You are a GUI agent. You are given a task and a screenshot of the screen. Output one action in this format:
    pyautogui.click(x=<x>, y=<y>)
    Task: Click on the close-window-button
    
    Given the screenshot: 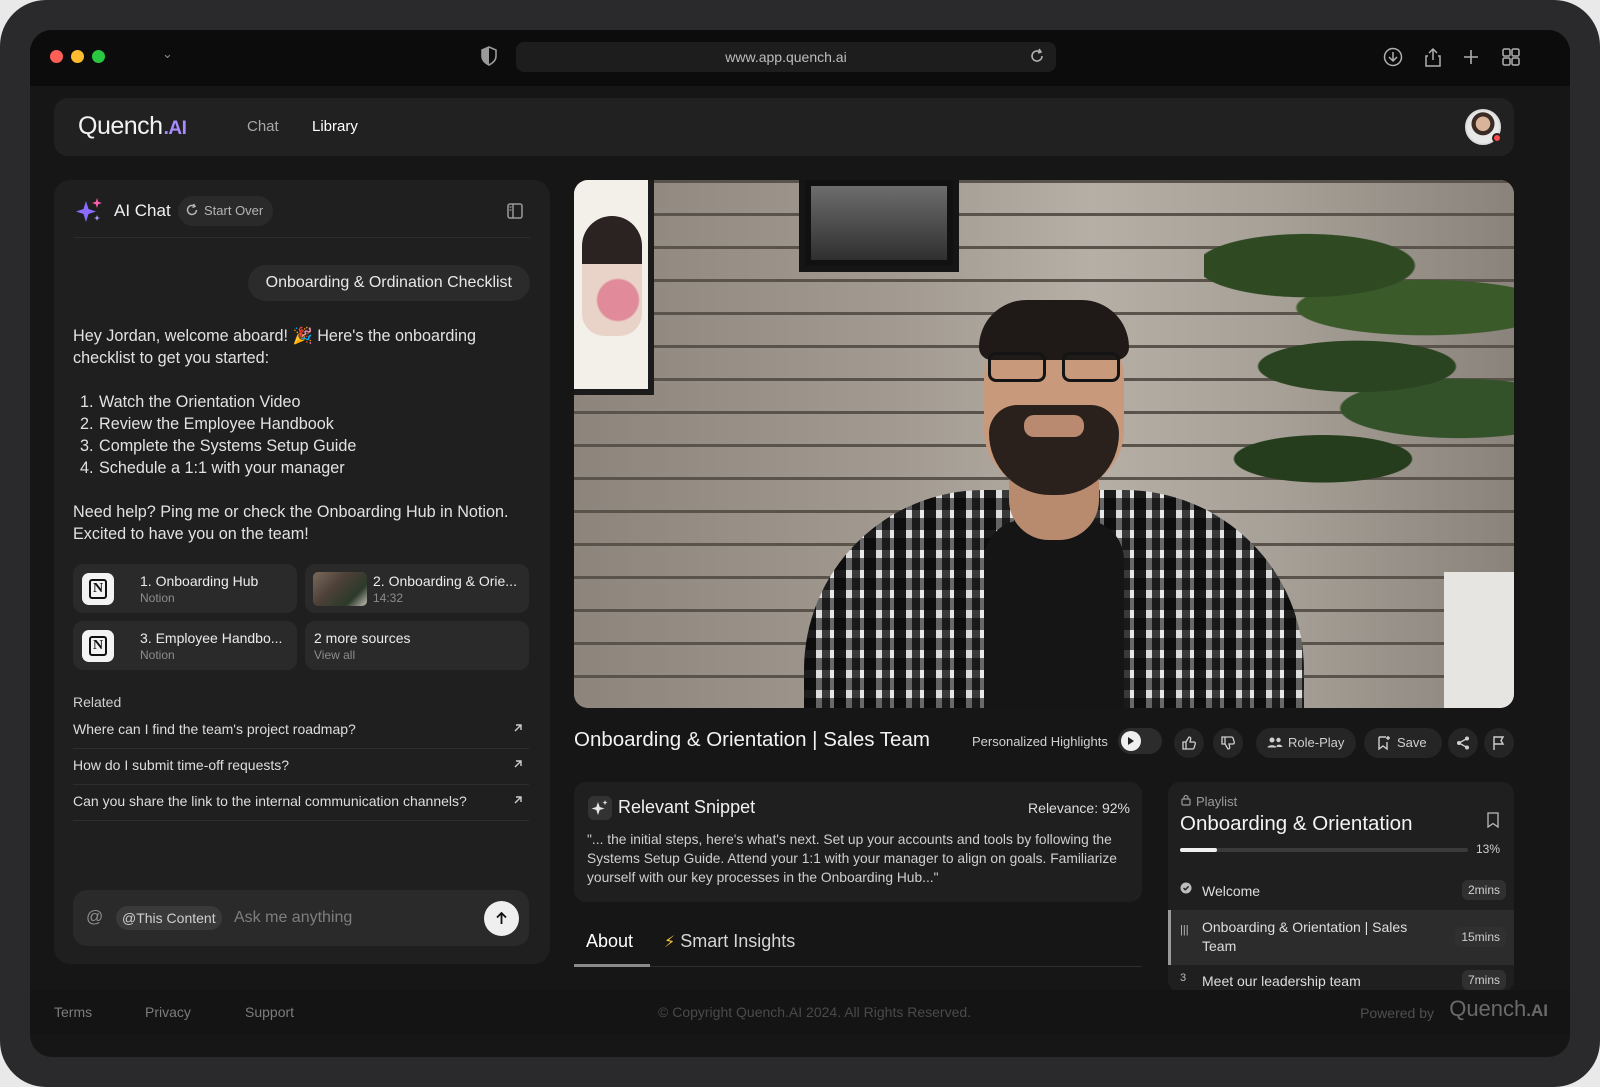 What is the action you would take?
    pyautogui.click(x=56, y=56)
    